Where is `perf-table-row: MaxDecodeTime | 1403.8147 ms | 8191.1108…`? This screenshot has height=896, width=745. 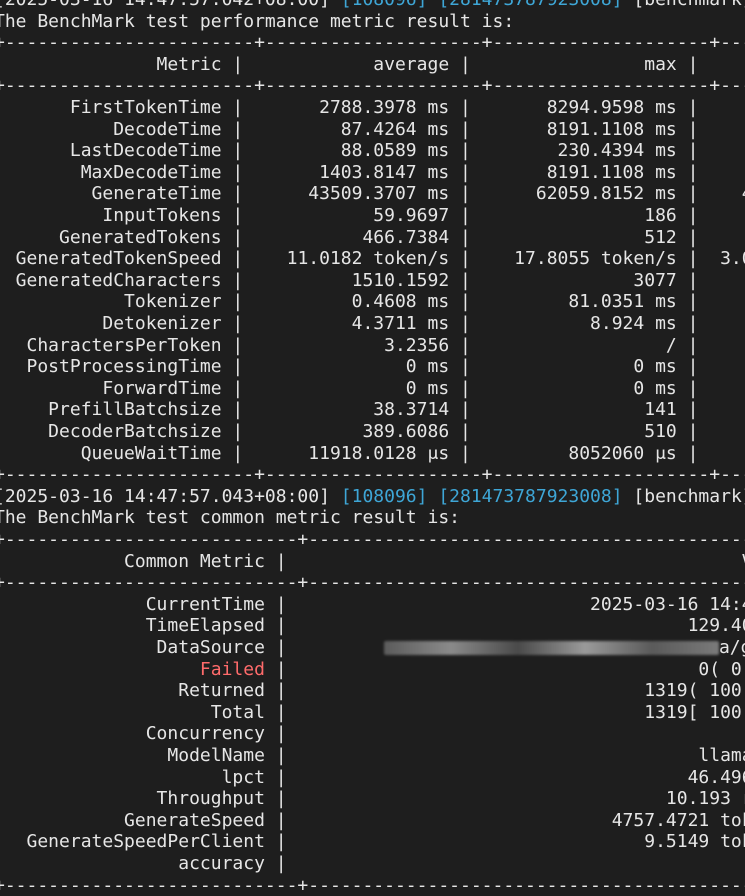
perf-table-row: MaxDecodeTime | 1403.8147 ms | 8191.1108… is located at coordinates (372, 173).